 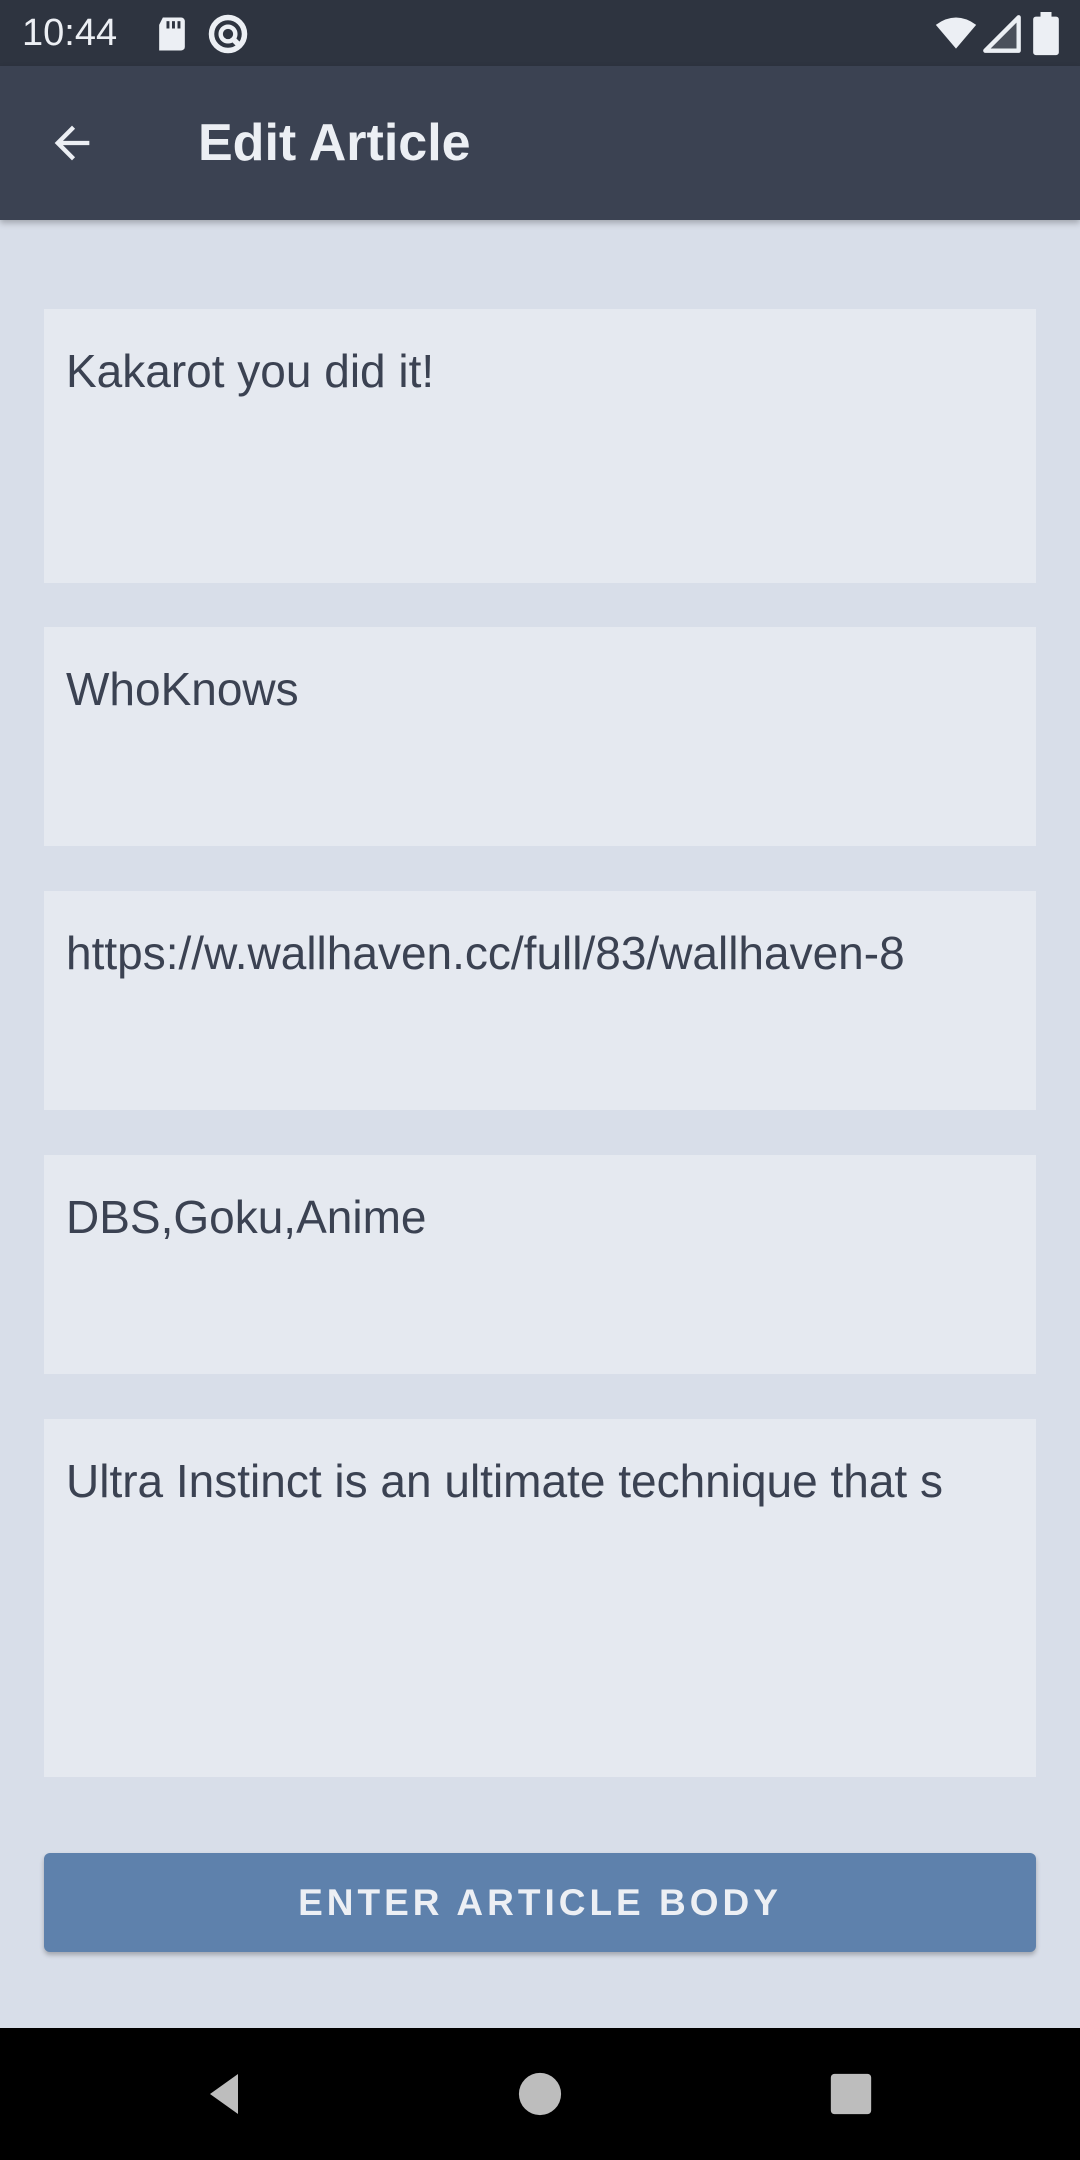 What do you see at coordinates (540, 143) in the screenshot?
I see `app-bar: Edit Article` at bounding box center [540, 143].